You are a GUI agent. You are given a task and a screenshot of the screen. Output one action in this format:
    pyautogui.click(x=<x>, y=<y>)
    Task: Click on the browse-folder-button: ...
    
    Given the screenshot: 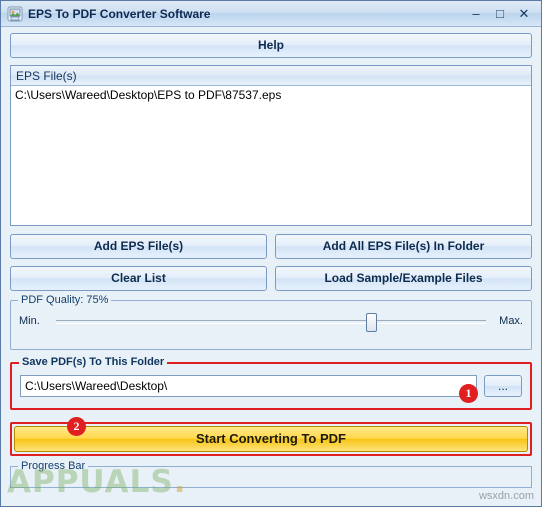 What is the action you would take?
    pyautogui.click(x=503, y=386)
    